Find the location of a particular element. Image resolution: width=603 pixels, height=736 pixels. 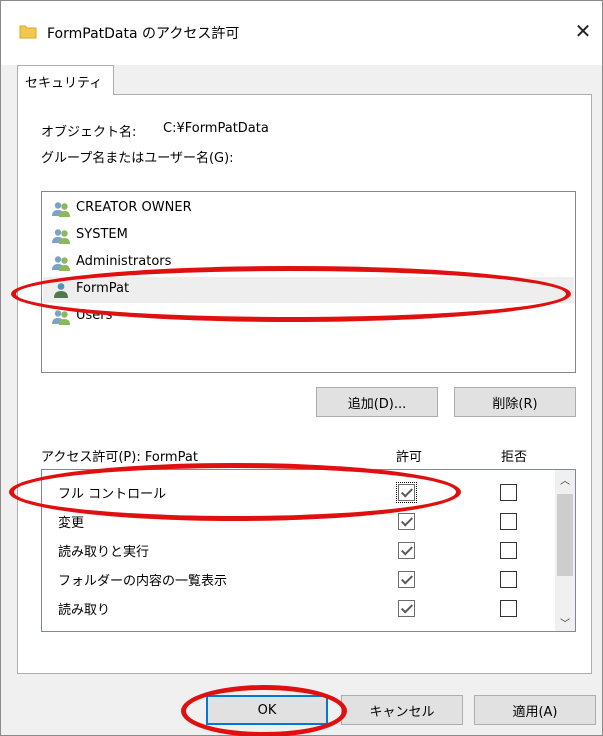

user-name: CREATOR OWNER is located at coordinates (134, 207).